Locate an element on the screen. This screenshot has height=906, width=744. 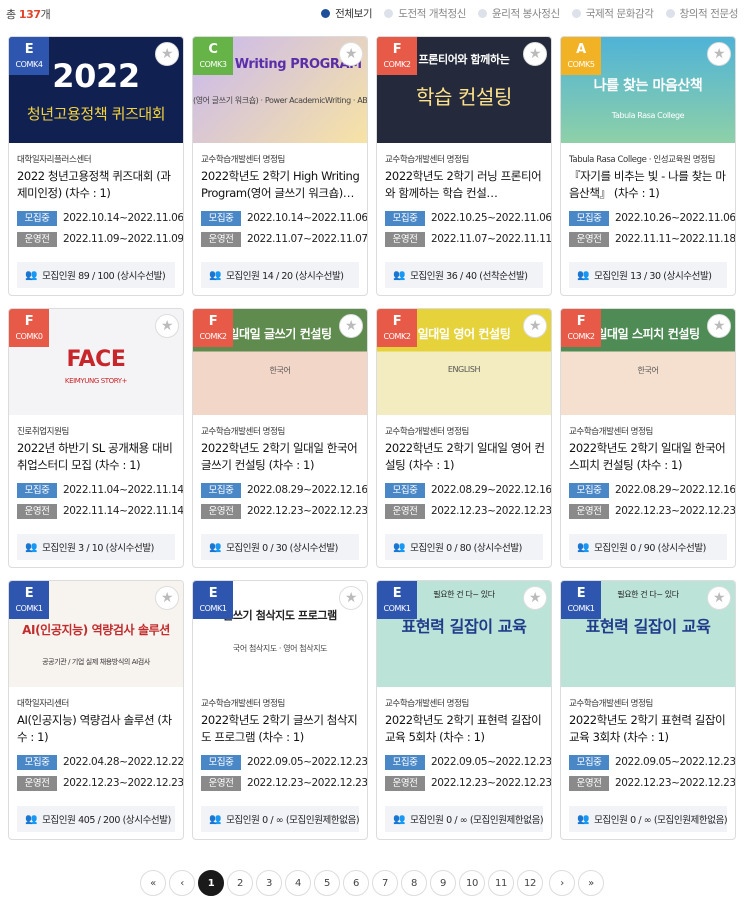
grade-letter: A is located at coordinates (581, 49).